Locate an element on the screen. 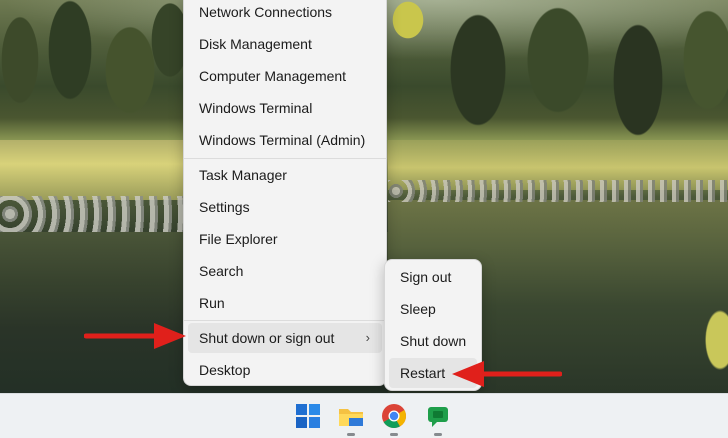 The width and height of the screenshot is (728, 438). chat-icon is located at coordinates (438, 416).